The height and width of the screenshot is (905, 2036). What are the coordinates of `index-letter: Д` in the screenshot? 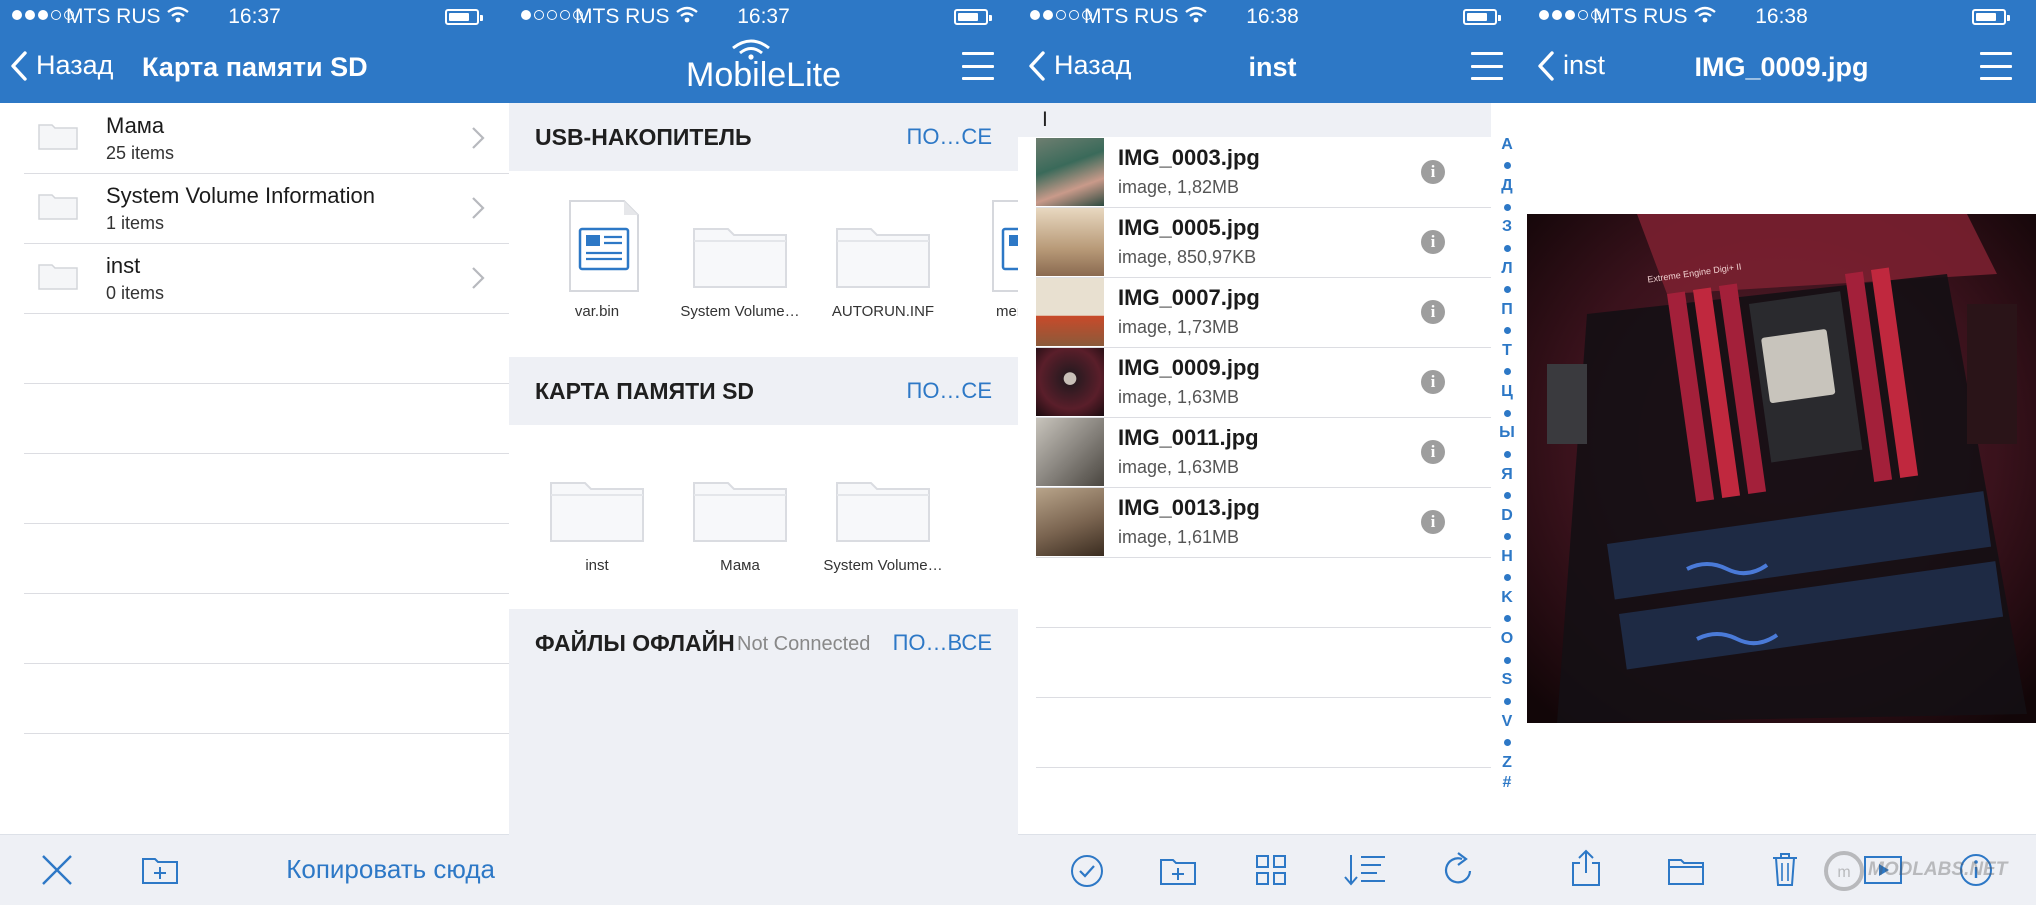 It's located at (1507, 186).